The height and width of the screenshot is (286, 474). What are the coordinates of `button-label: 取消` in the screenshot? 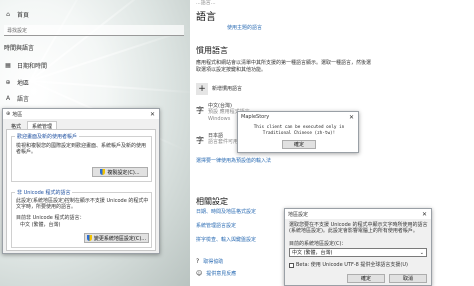 It's located at (407, 279).